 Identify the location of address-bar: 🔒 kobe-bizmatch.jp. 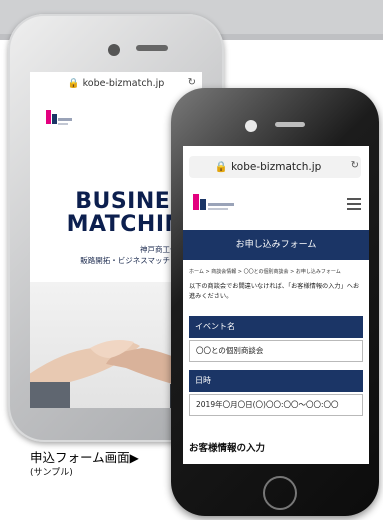
(116, 83).